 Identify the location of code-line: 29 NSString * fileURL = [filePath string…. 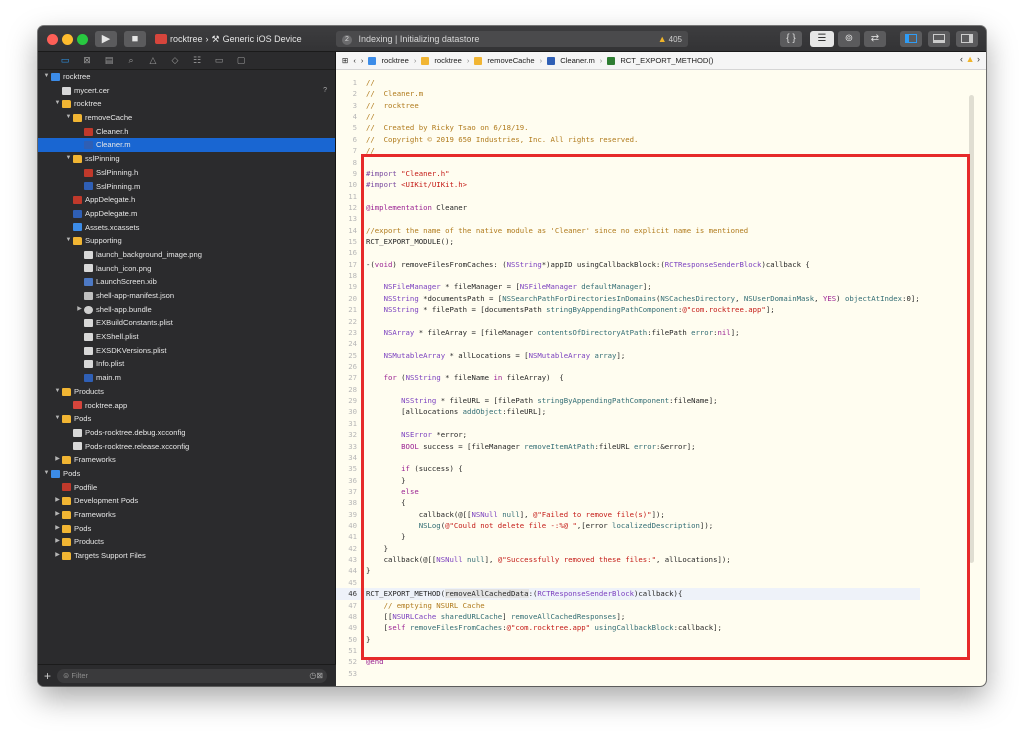
(628, 400).